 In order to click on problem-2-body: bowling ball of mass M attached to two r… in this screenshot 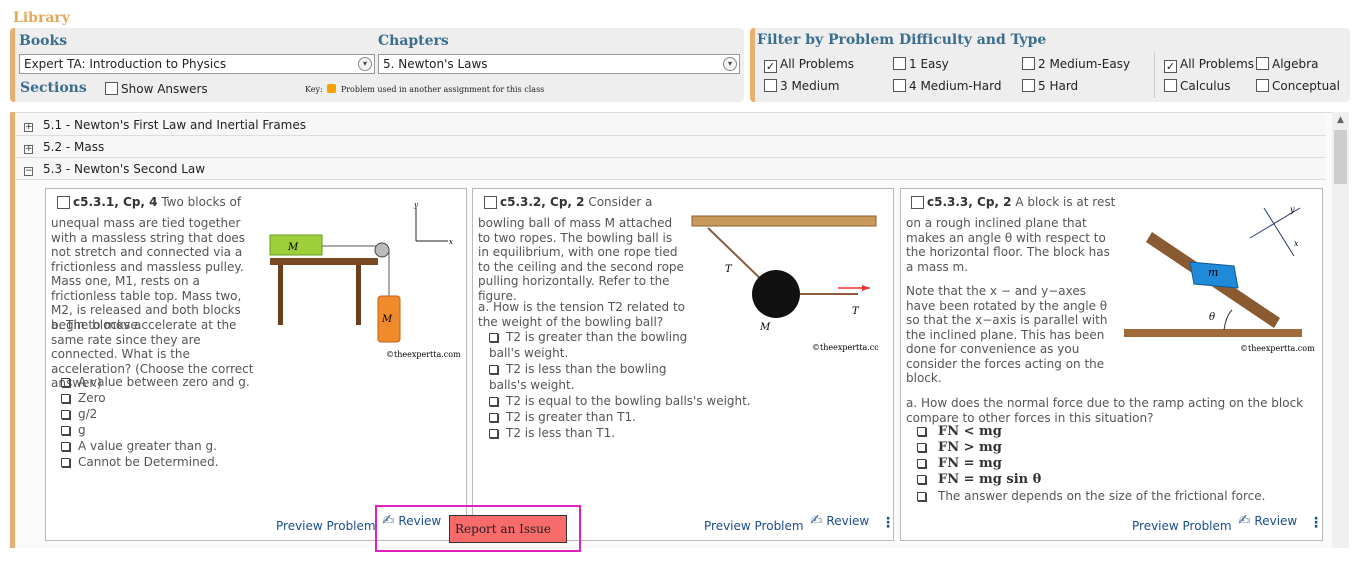, I will do `click(581, 259)`.